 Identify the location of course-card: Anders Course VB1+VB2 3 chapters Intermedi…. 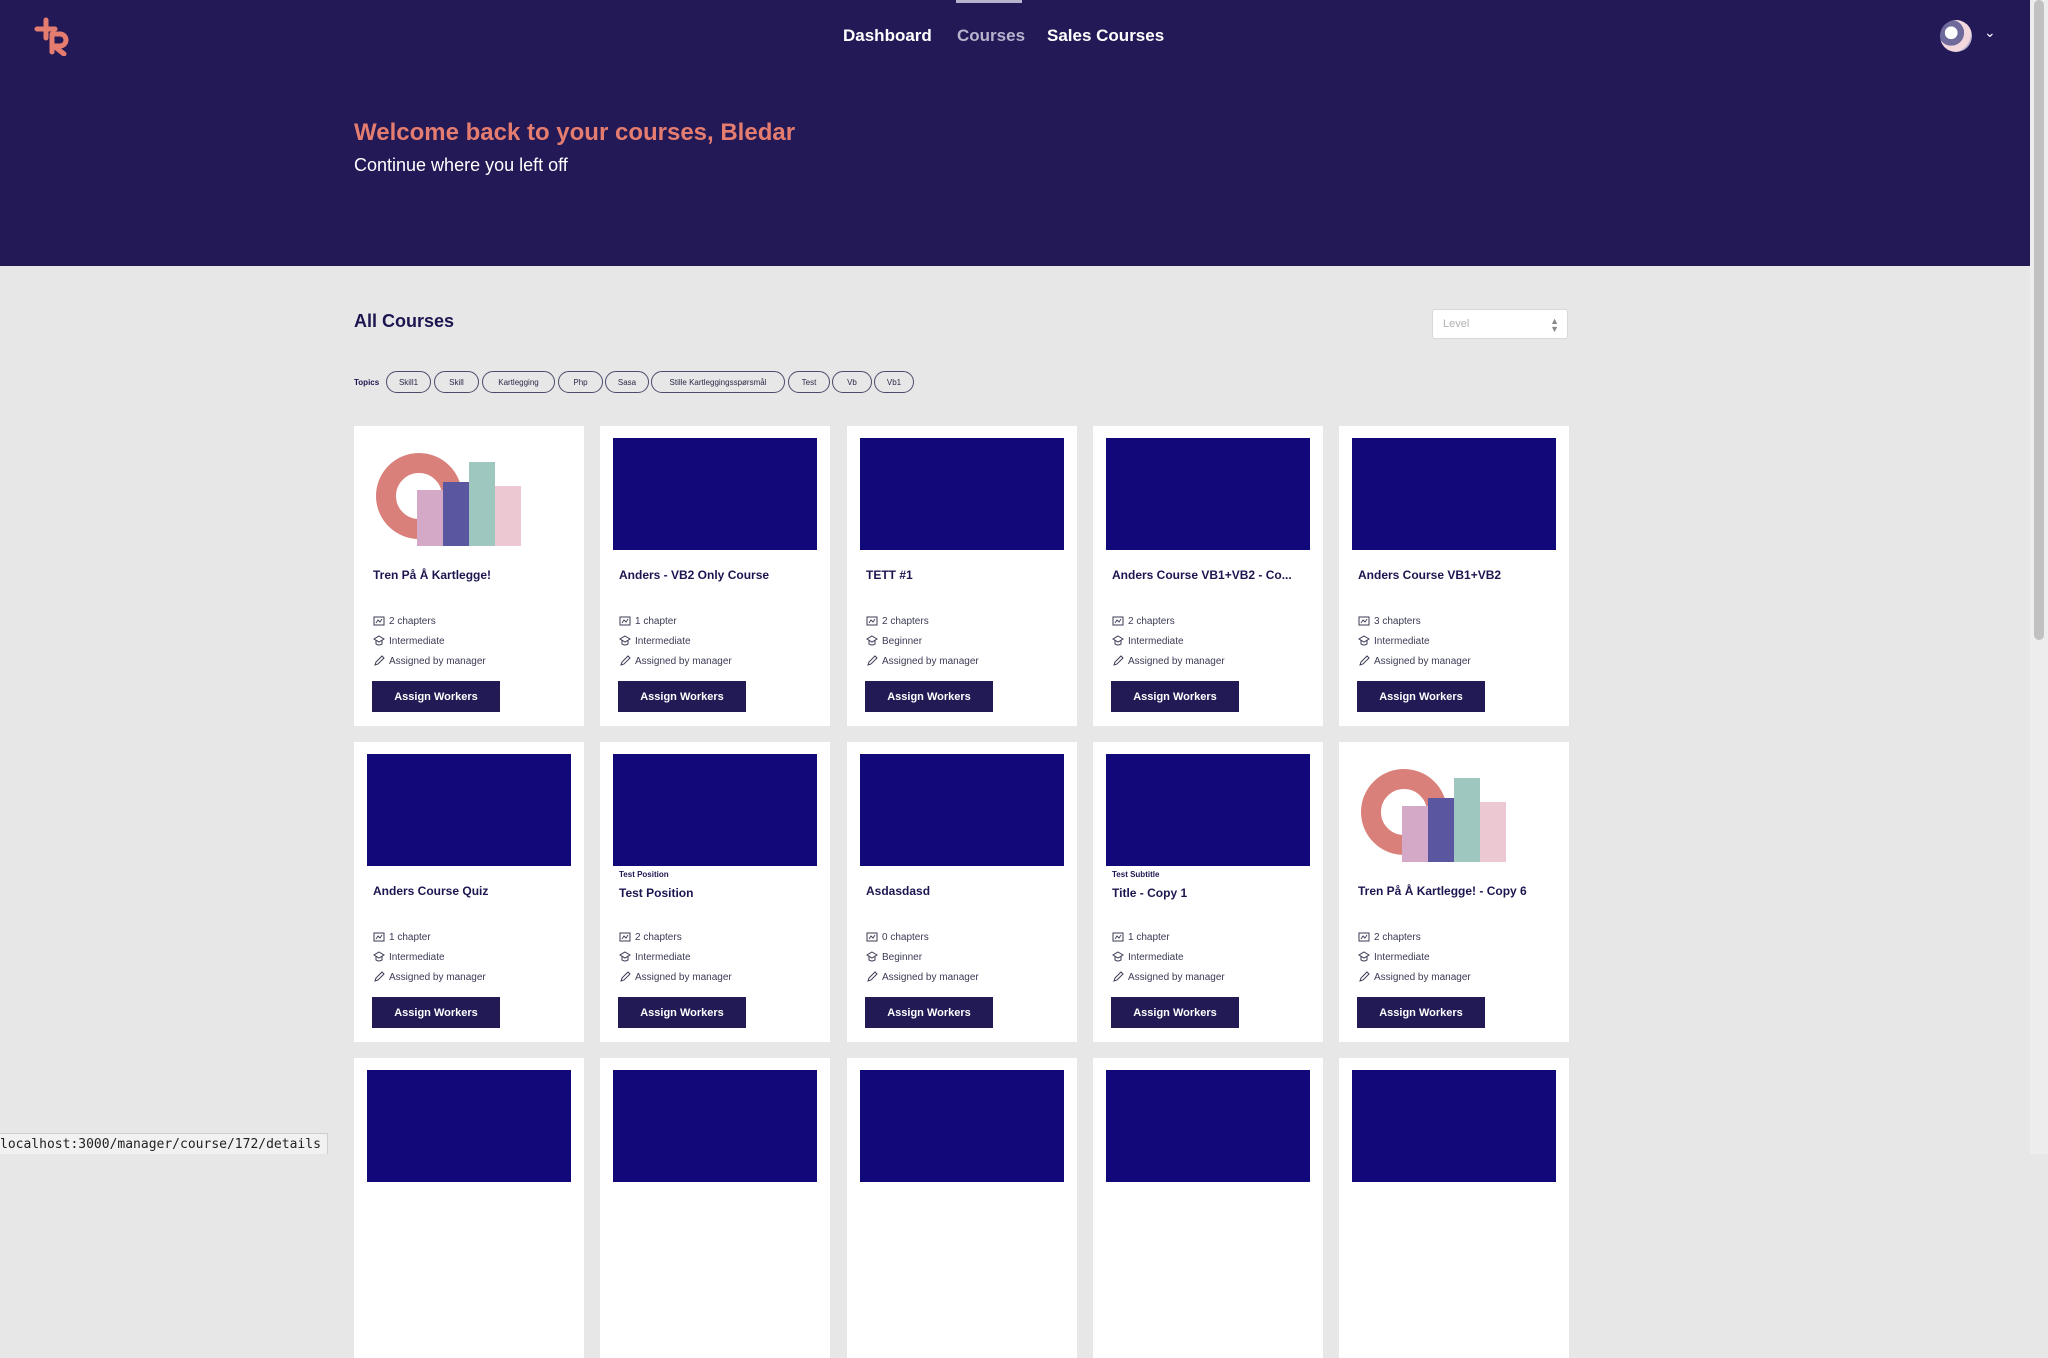
(1454, 576).